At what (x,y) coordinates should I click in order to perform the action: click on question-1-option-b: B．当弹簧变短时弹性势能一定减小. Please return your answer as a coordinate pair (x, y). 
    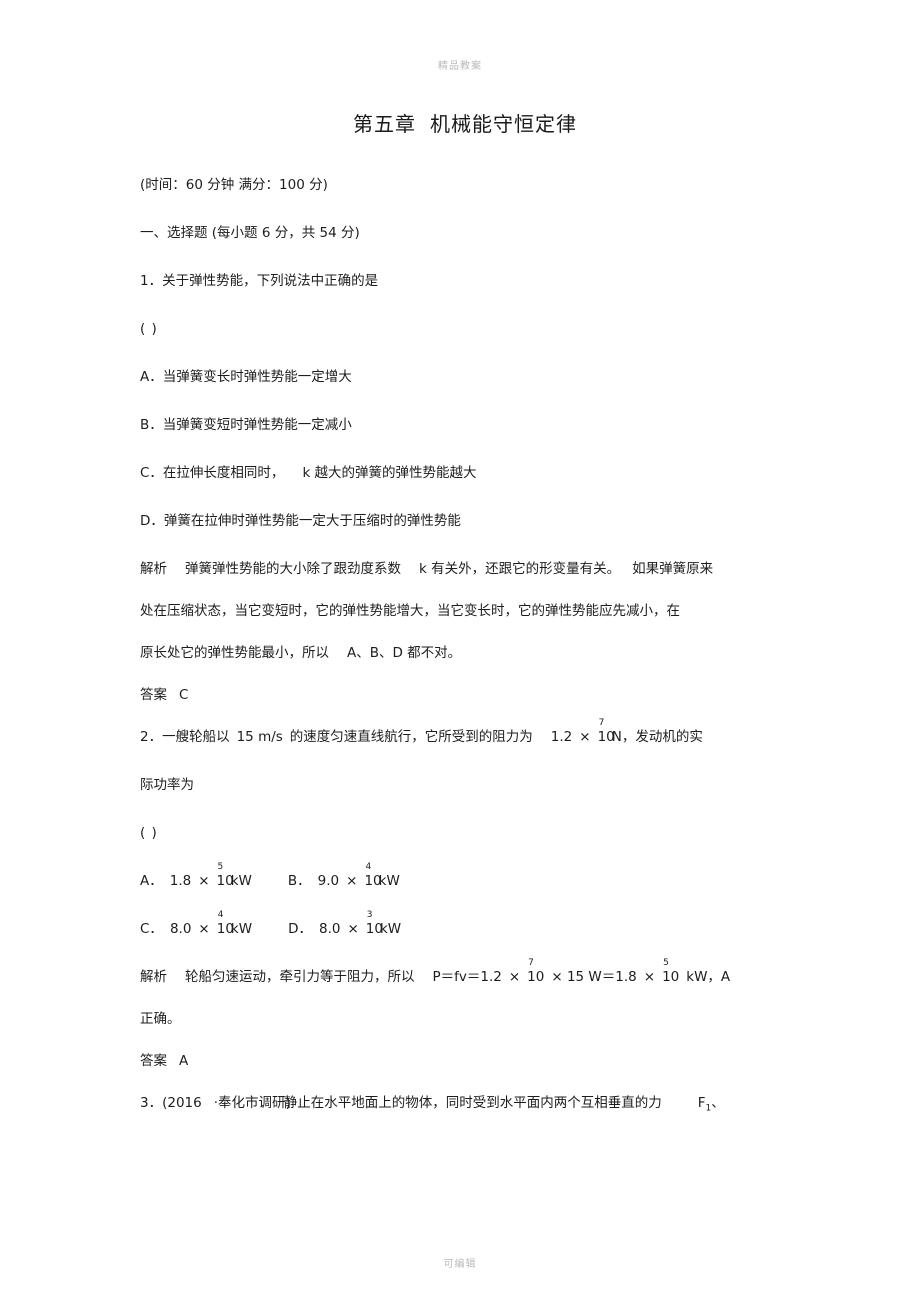
    Looking at the image, I should click on (246, 425).